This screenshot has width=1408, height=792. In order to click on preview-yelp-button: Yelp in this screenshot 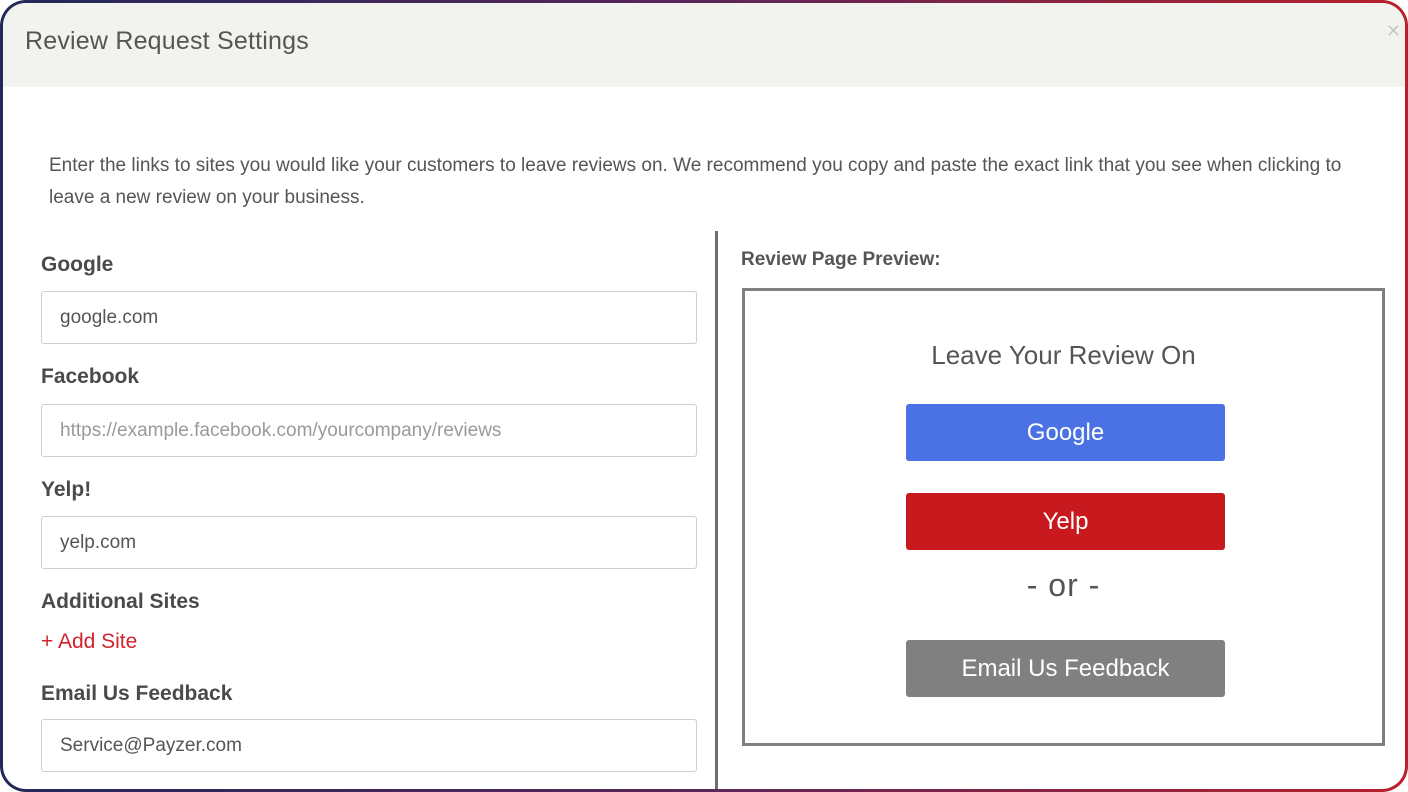, I will do `click(1065, 521)`.